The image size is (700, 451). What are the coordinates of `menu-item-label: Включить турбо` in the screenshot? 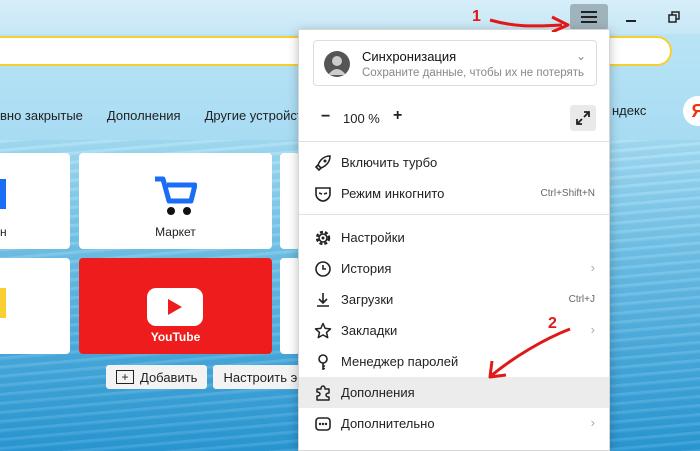 It's located at (389, 162).